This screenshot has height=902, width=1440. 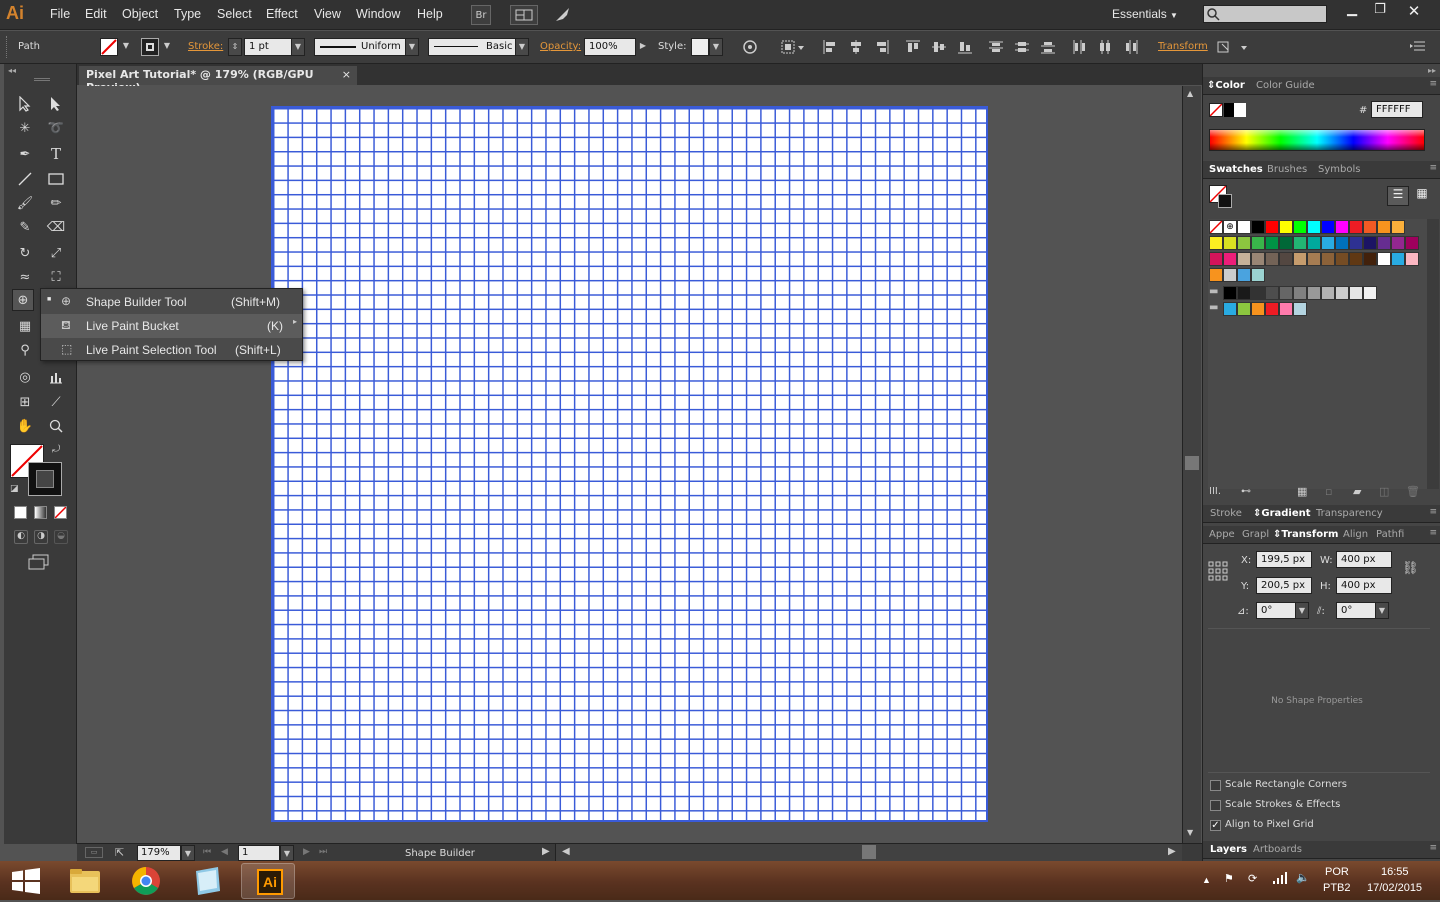 What do you see at coordinates (1277, 849) in the screenshot?
I see `tab-artboards: Artboards` at bounding box center [1277, 849].